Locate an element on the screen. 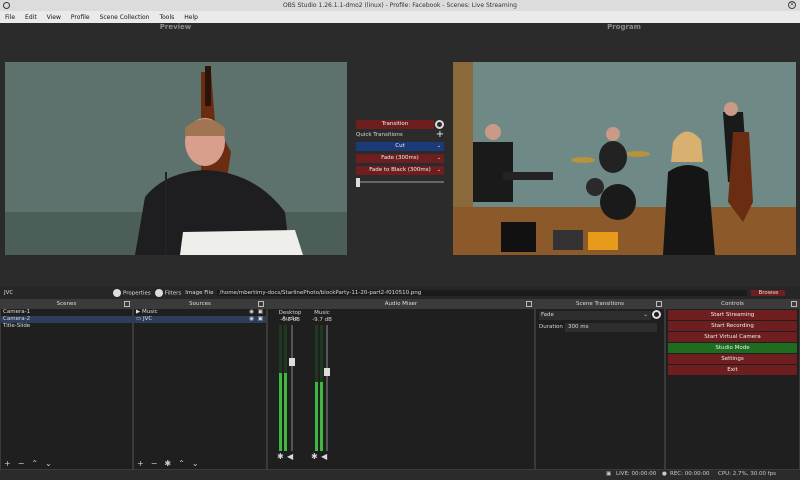 This screenshot has height=480, width=800. scene-transitions-title: Scene Transitions is located at coordinates (600, 304).